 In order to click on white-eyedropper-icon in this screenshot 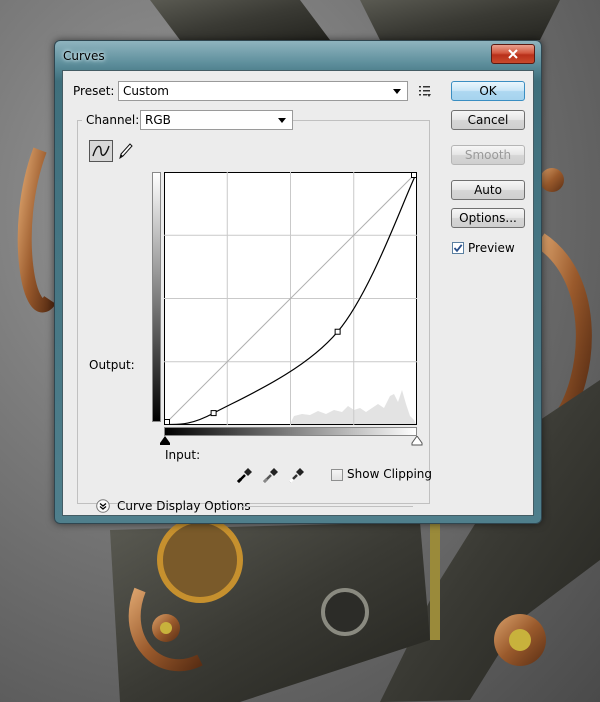, I will do `click(297, 475)`.